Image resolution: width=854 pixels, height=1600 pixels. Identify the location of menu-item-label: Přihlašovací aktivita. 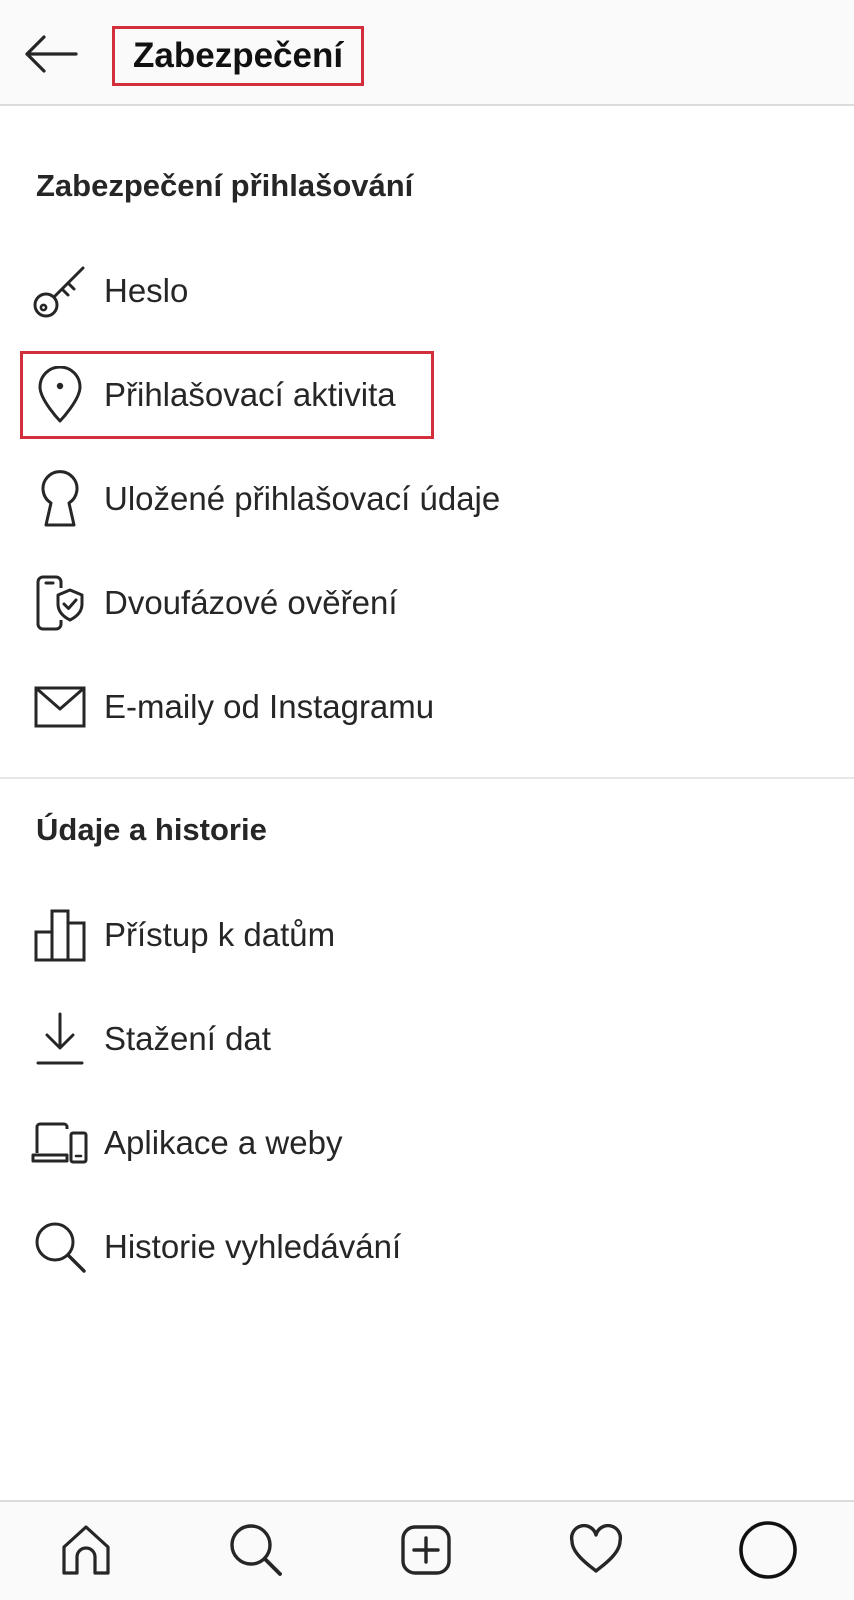
(250, 394).